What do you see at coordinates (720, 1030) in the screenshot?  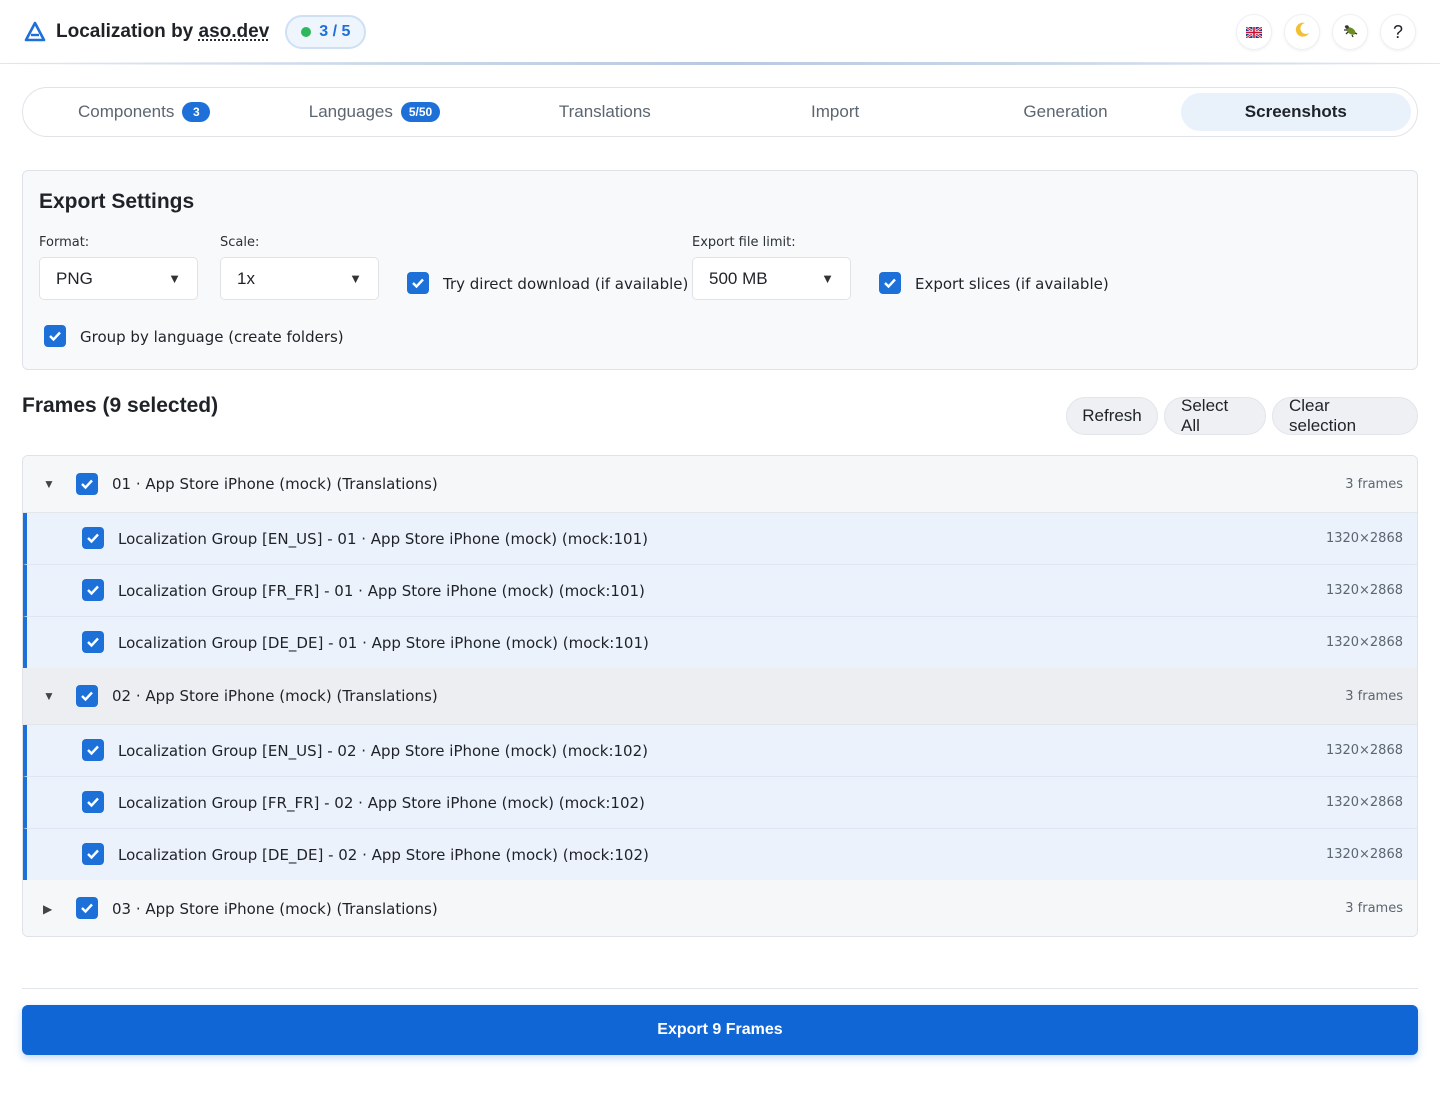 I see `export-frames-button: Export 9 Frames` at bounding box center [720, 1030].